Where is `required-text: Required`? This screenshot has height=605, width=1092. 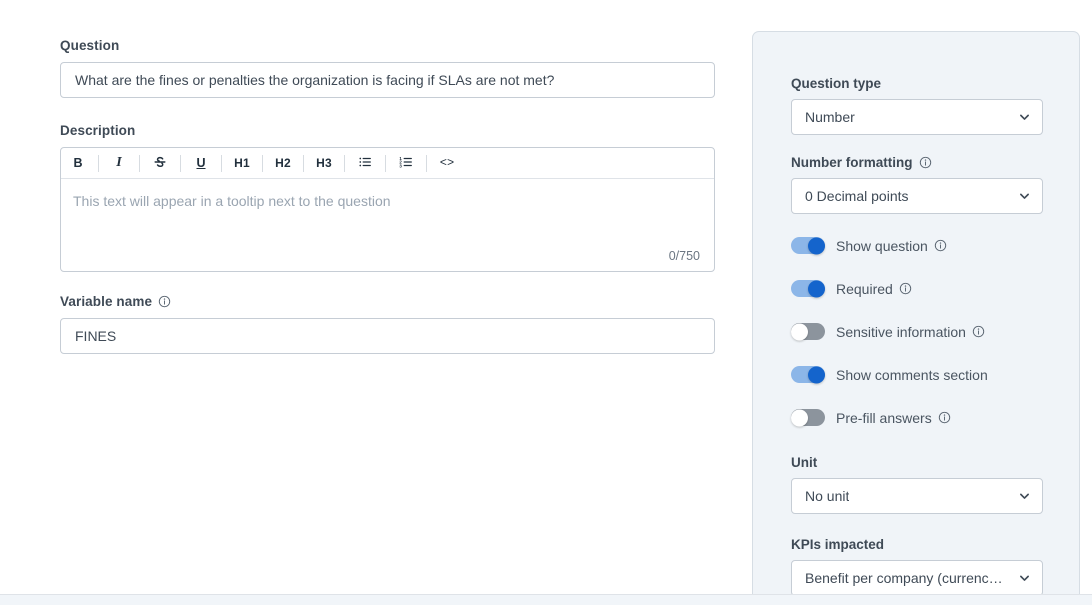 required-text: Required is located at coordinates (874, 289).